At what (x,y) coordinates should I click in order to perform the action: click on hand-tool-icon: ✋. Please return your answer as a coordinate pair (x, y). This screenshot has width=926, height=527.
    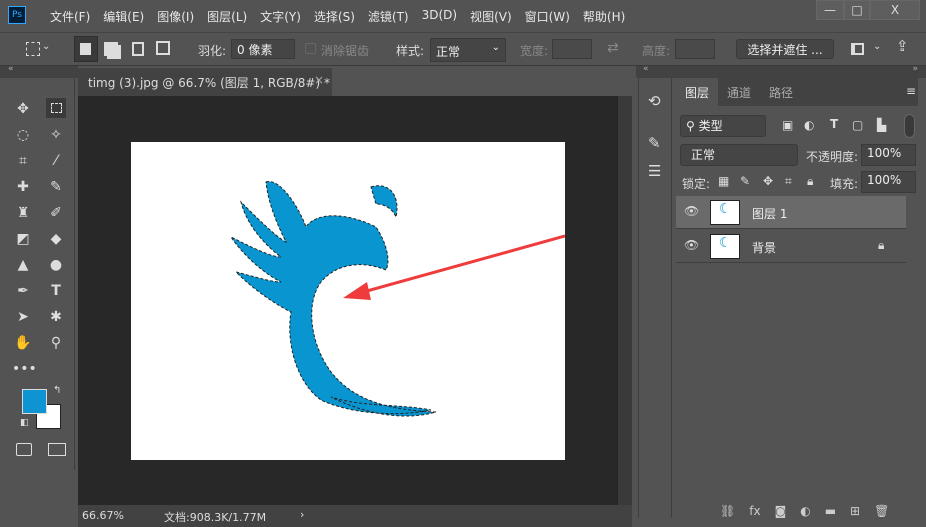
    Looking at the image, I should click on (23, 343).